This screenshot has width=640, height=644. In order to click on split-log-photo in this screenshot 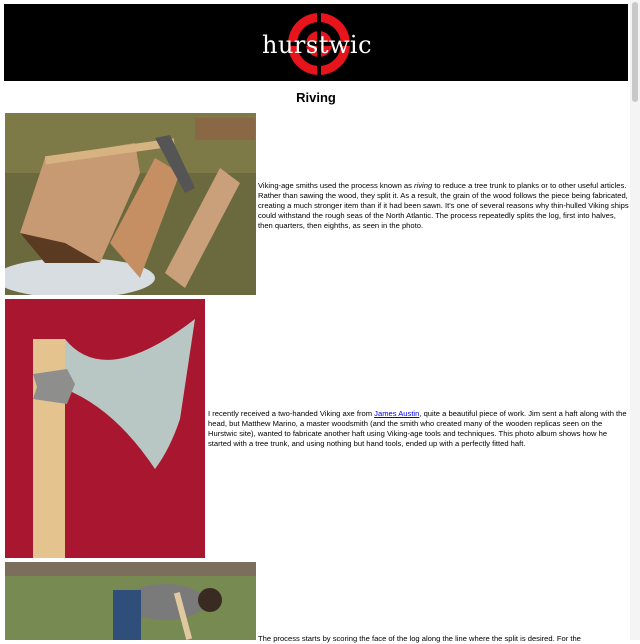, I will do `click(130, 204)`.